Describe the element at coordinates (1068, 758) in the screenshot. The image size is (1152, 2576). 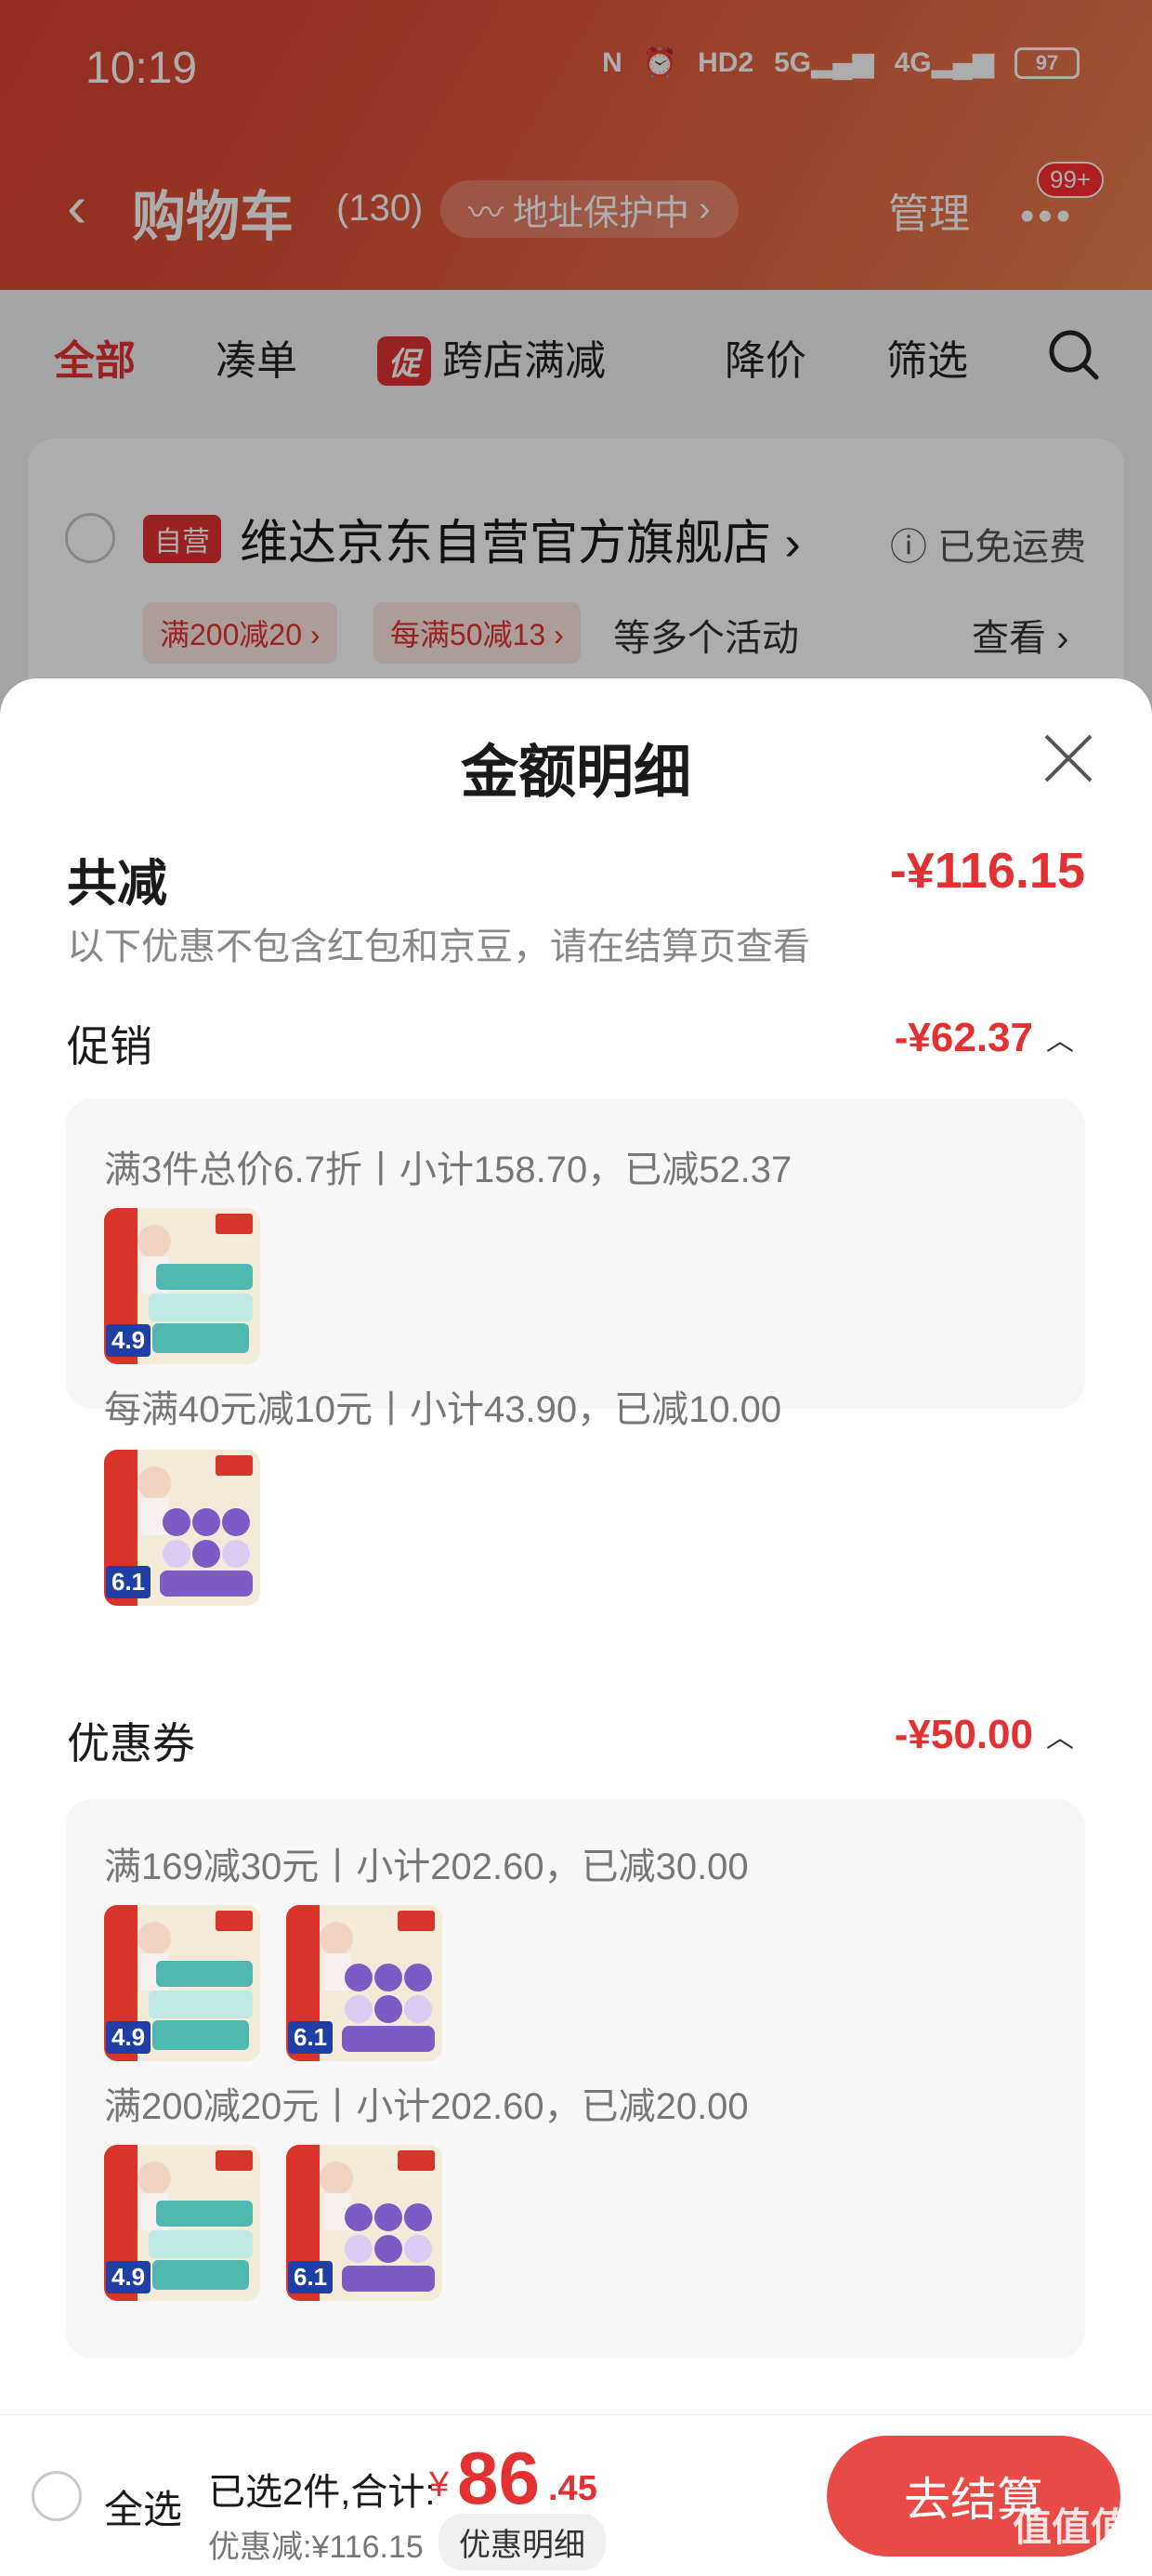
I see `close-icon` at that location.